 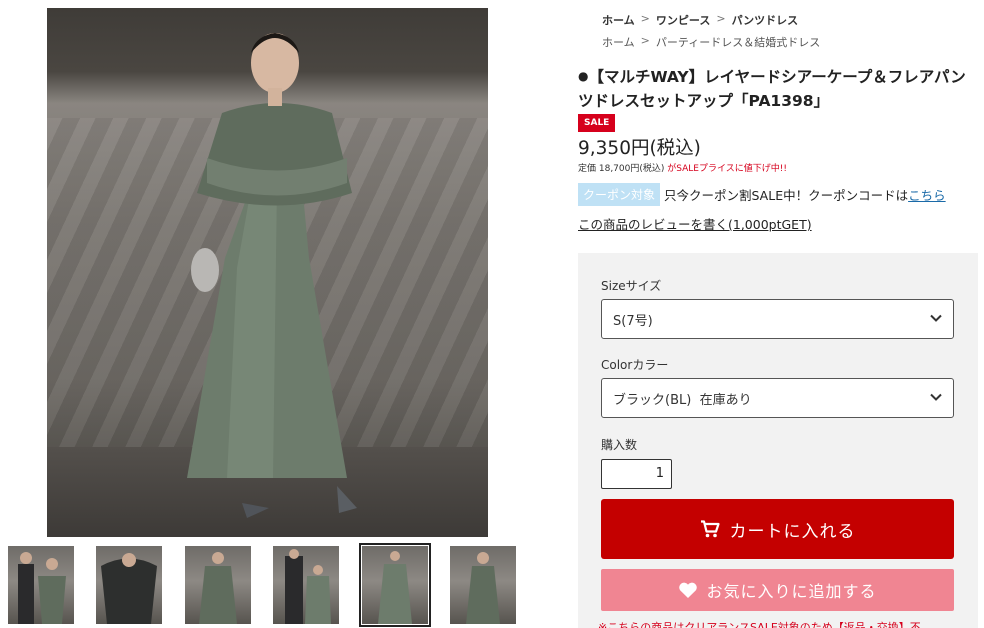 What do you see at coordinates (263, 585) in the screenshot?
I see `thumbnail-strip` at bounding box center [263, 585].